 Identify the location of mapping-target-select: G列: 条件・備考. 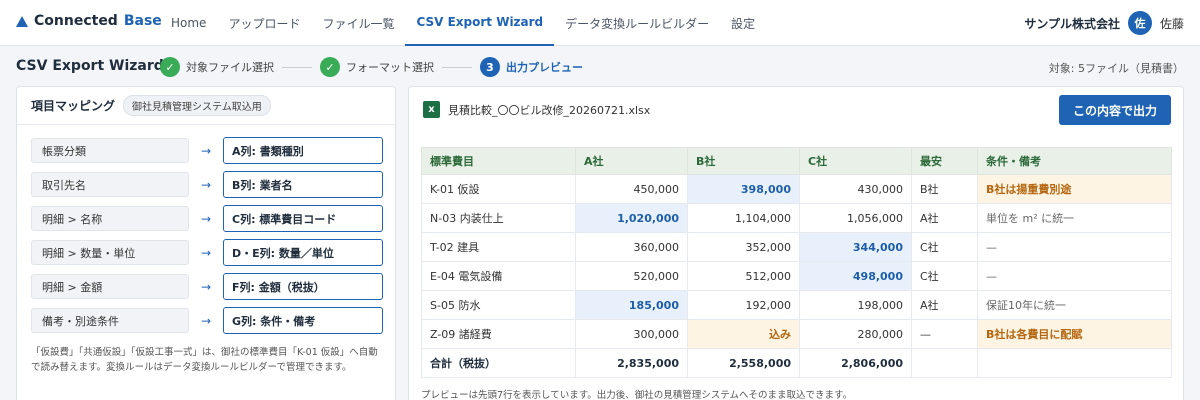
(303, 320).